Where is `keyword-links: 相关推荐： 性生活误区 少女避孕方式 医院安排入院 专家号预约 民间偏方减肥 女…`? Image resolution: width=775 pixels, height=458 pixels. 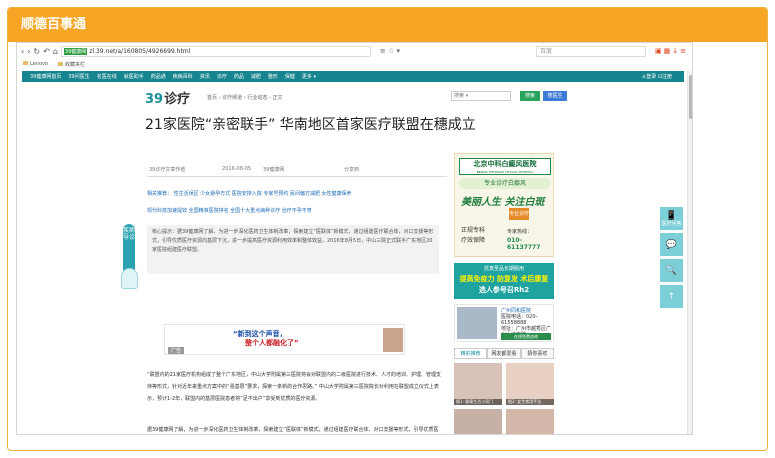
keyword-links: 相关推荐： 性生活误区 少女避孕方式 医院安排入院 专家号预约 民间偏方减肥 女… is located at coordinates (293, 203).